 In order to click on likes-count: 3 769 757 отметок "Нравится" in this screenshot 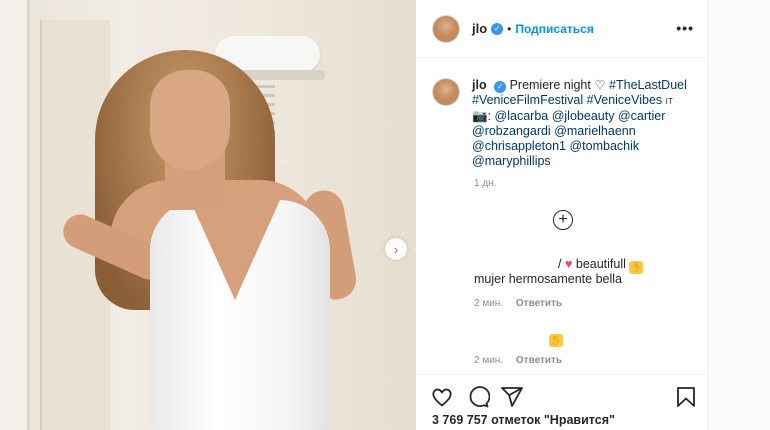, I will do `click(523, 420)`.